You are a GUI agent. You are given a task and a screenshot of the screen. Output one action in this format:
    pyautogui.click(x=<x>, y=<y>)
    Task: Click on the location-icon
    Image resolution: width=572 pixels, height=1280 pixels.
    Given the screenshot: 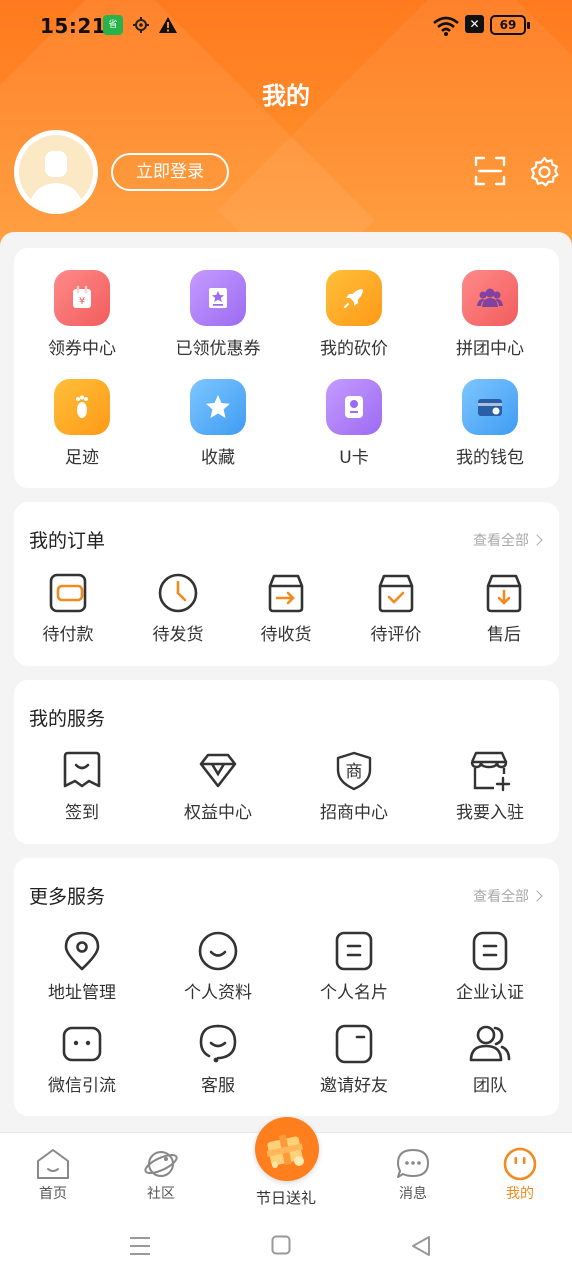 What is the action you would take?
    pyautogui.click(x=141, y=25)
    